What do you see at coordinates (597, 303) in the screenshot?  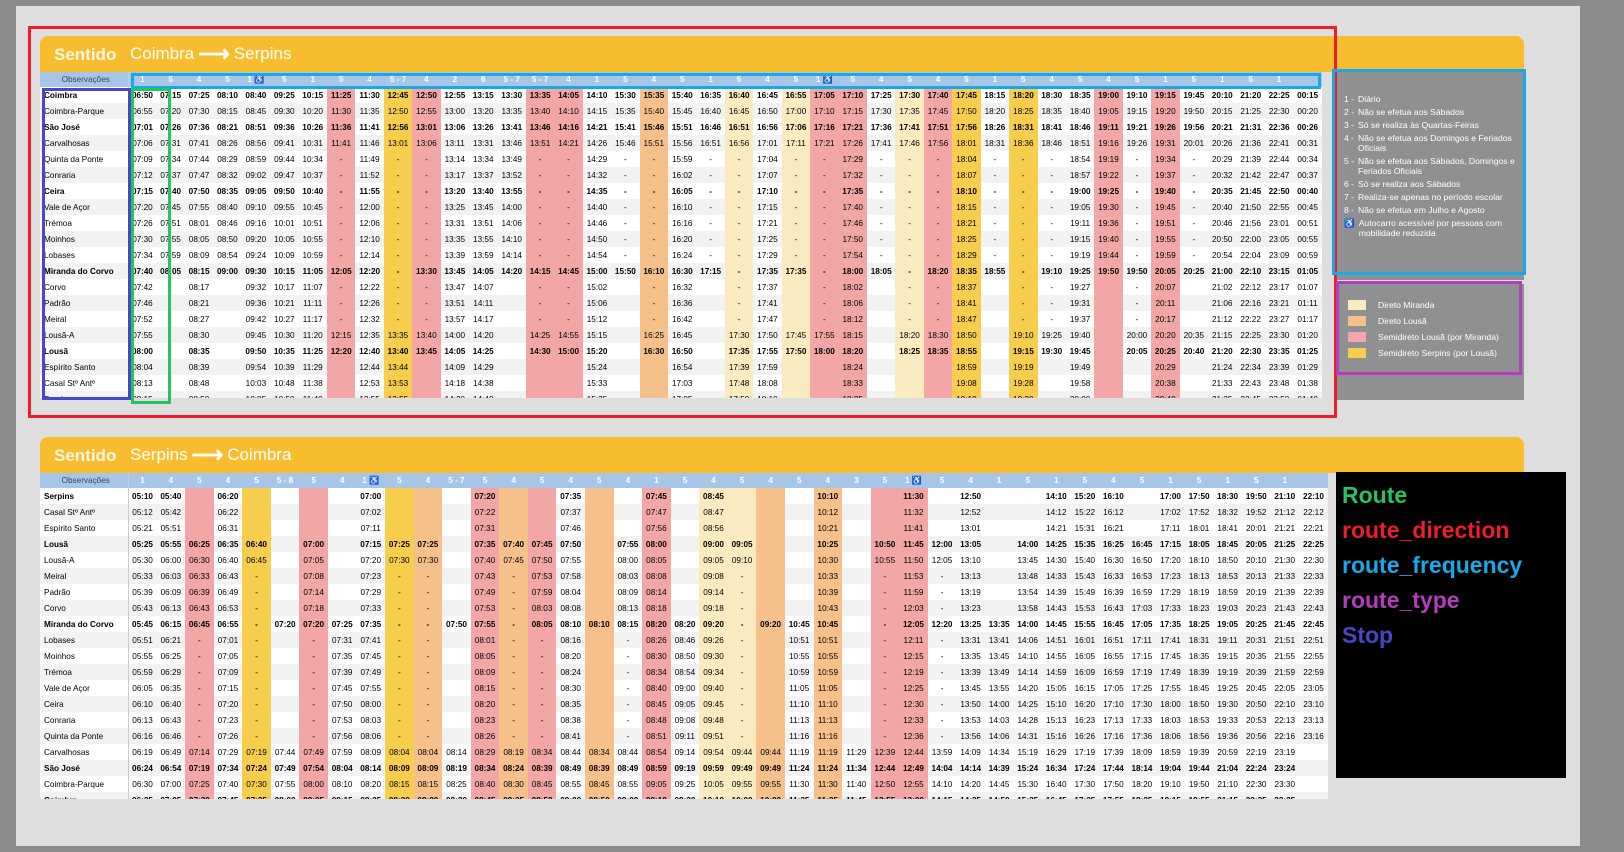 I see `departure-time: 15:06` at bounding box center [597, 303].